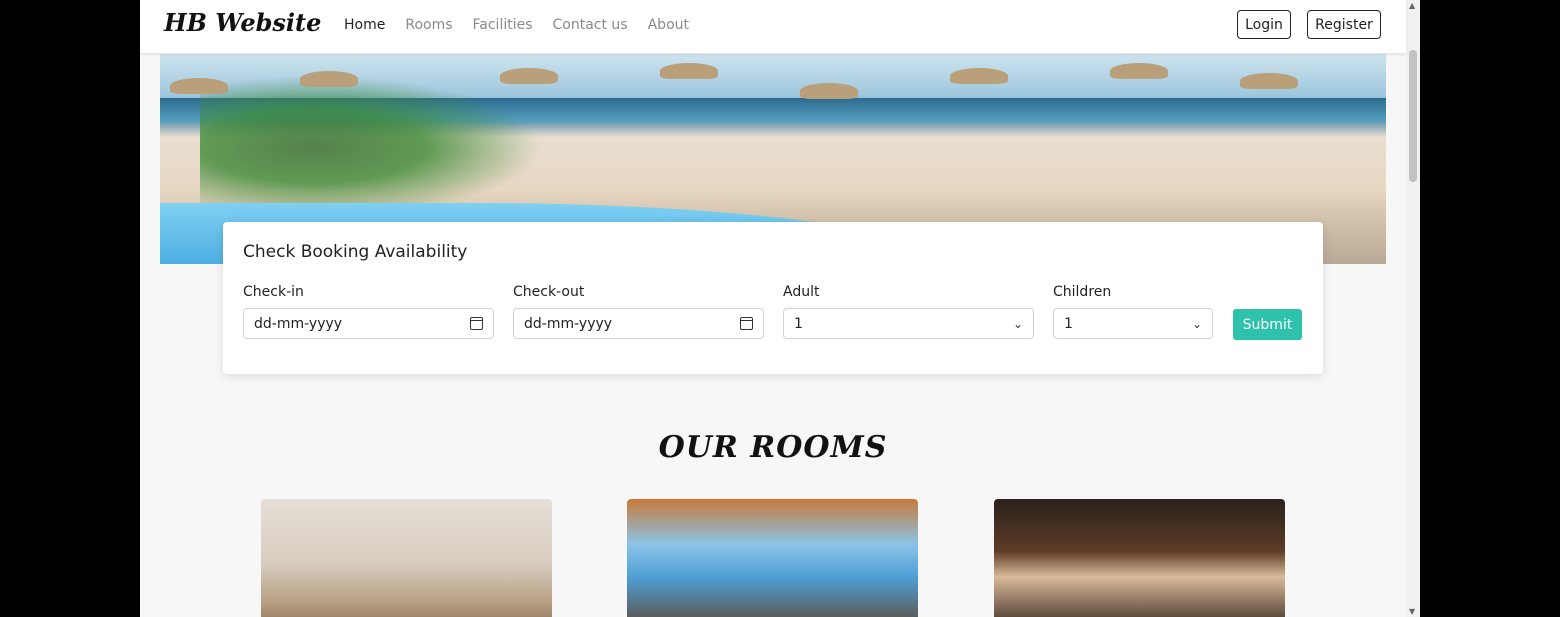 The image size is (1560, 617). I want to click on children-value: 1, so click(1068, 323).